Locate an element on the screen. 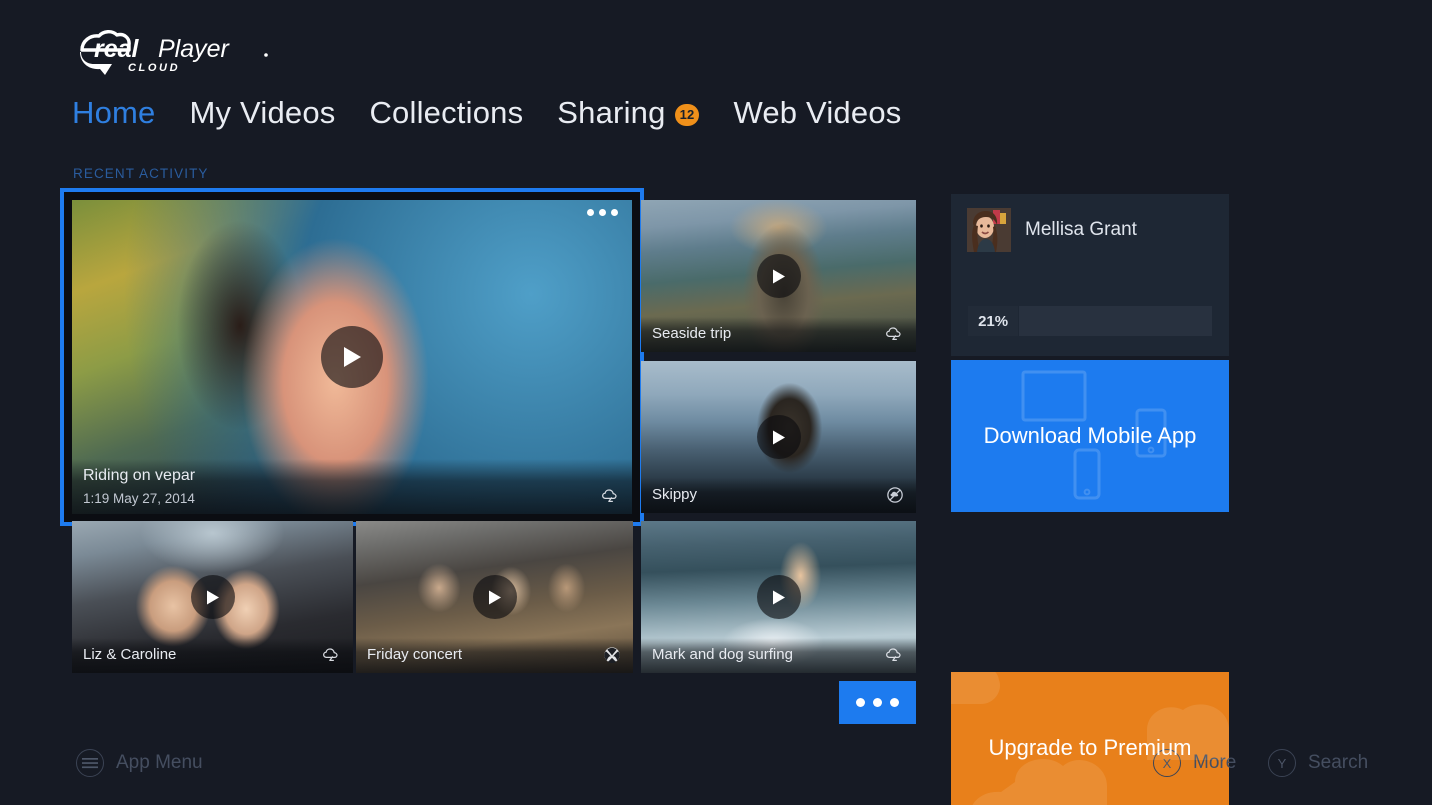 This screenshot has height=805, width=1432. nav-item-web-videos: Web Videos is located at coordinates (817, 112).